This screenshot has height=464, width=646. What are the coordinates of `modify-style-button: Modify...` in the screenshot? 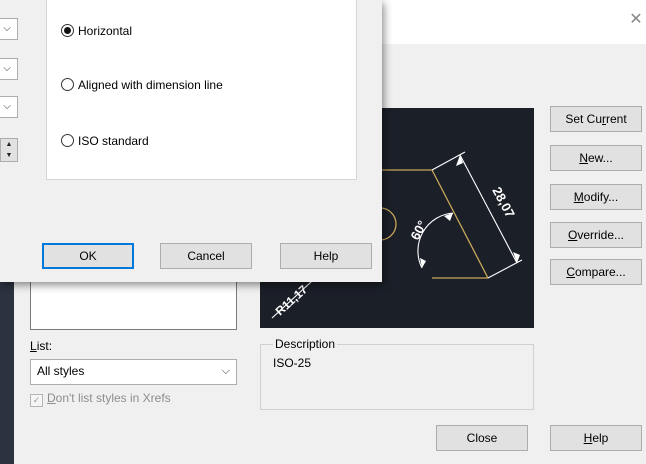 It's located at (596, 197).